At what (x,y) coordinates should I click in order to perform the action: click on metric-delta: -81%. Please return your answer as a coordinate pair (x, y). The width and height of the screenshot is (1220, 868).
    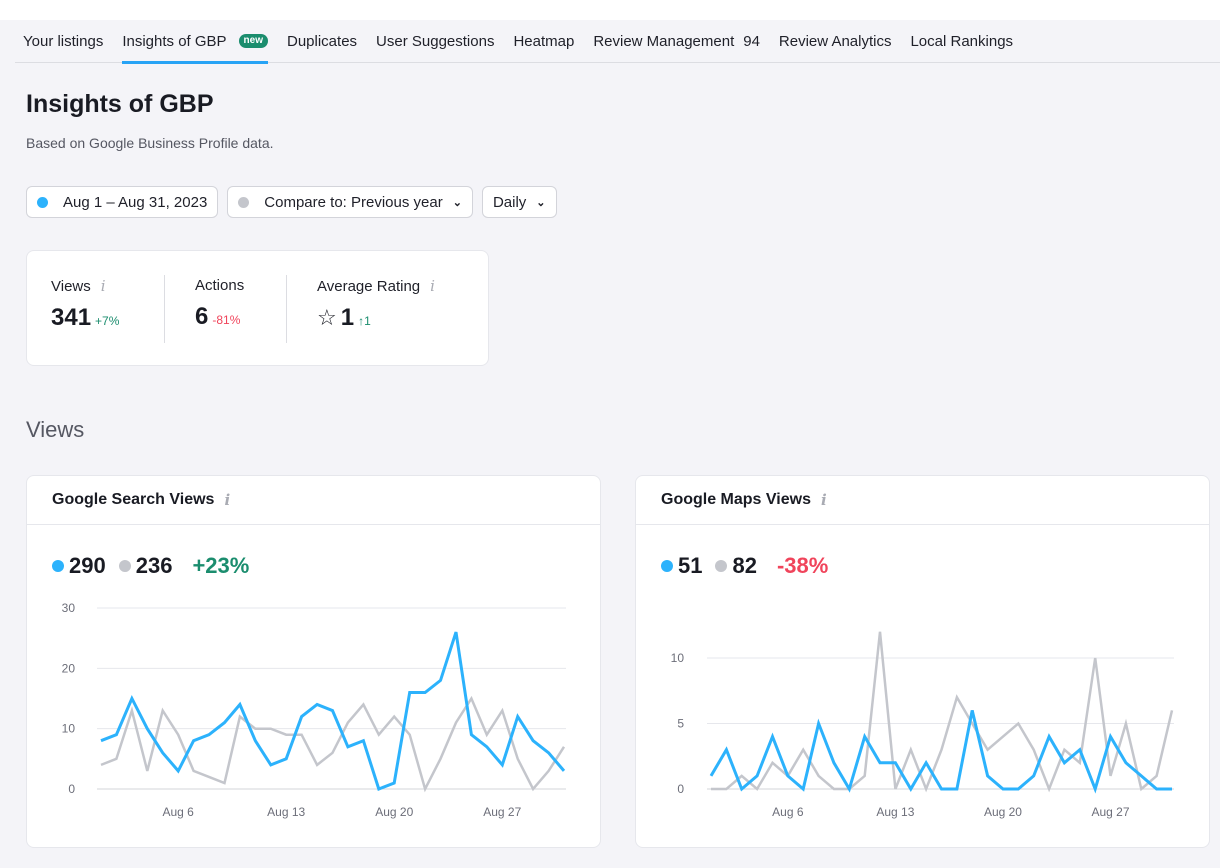
    Looking at the image, I should click on (226, 320).